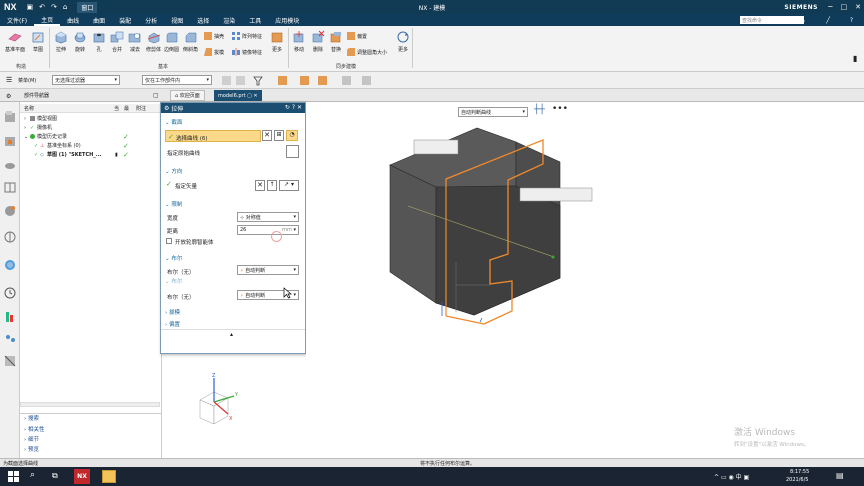 This screenshot has width=864, height=486. I want to click on tree-row-sketch: ✓ ◇ 草图 (1) "SKETCH_... ▮ ✓, so click(91, 154).